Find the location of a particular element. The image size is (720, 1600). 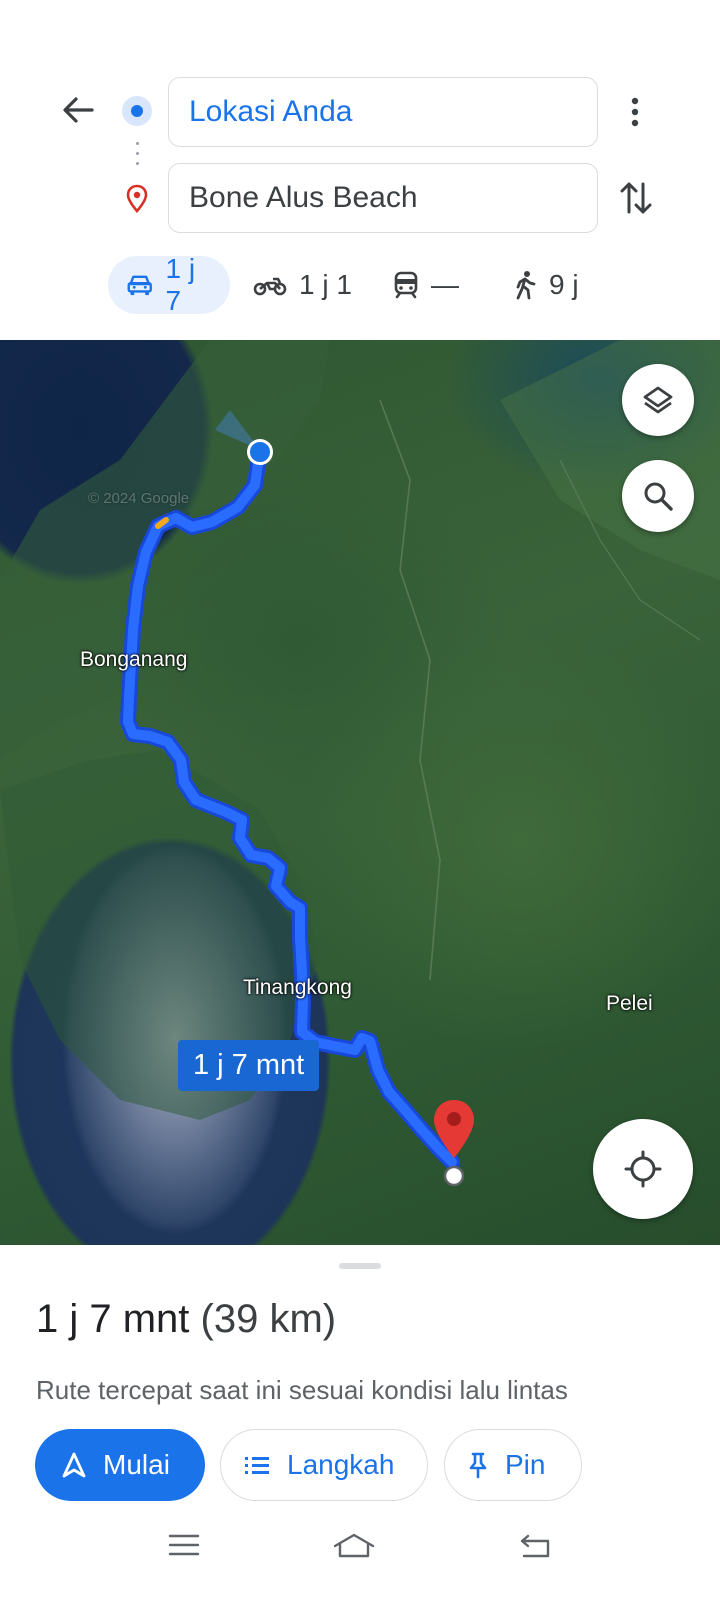

tab-walking: 9 j is located at coordinates (546, 285).